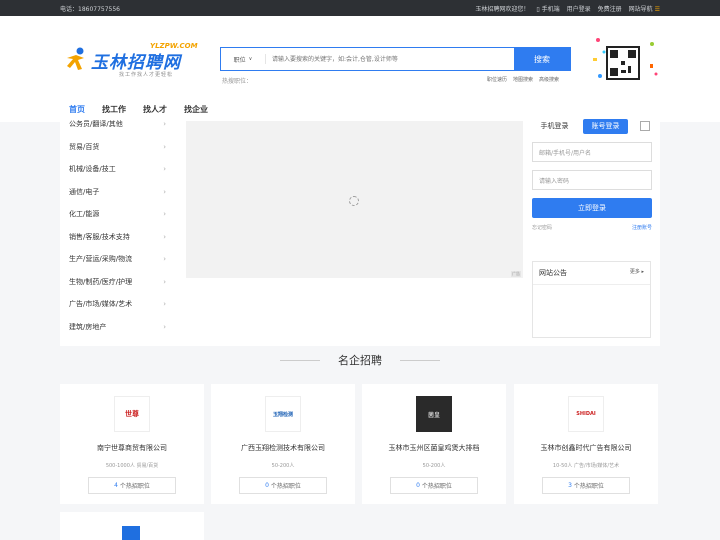 This screenshot has width=720, height=540. Describe the element at coordinates (96, 124) in the screenshot. I see `category-label: 公务员/翻译/其他` at that location.